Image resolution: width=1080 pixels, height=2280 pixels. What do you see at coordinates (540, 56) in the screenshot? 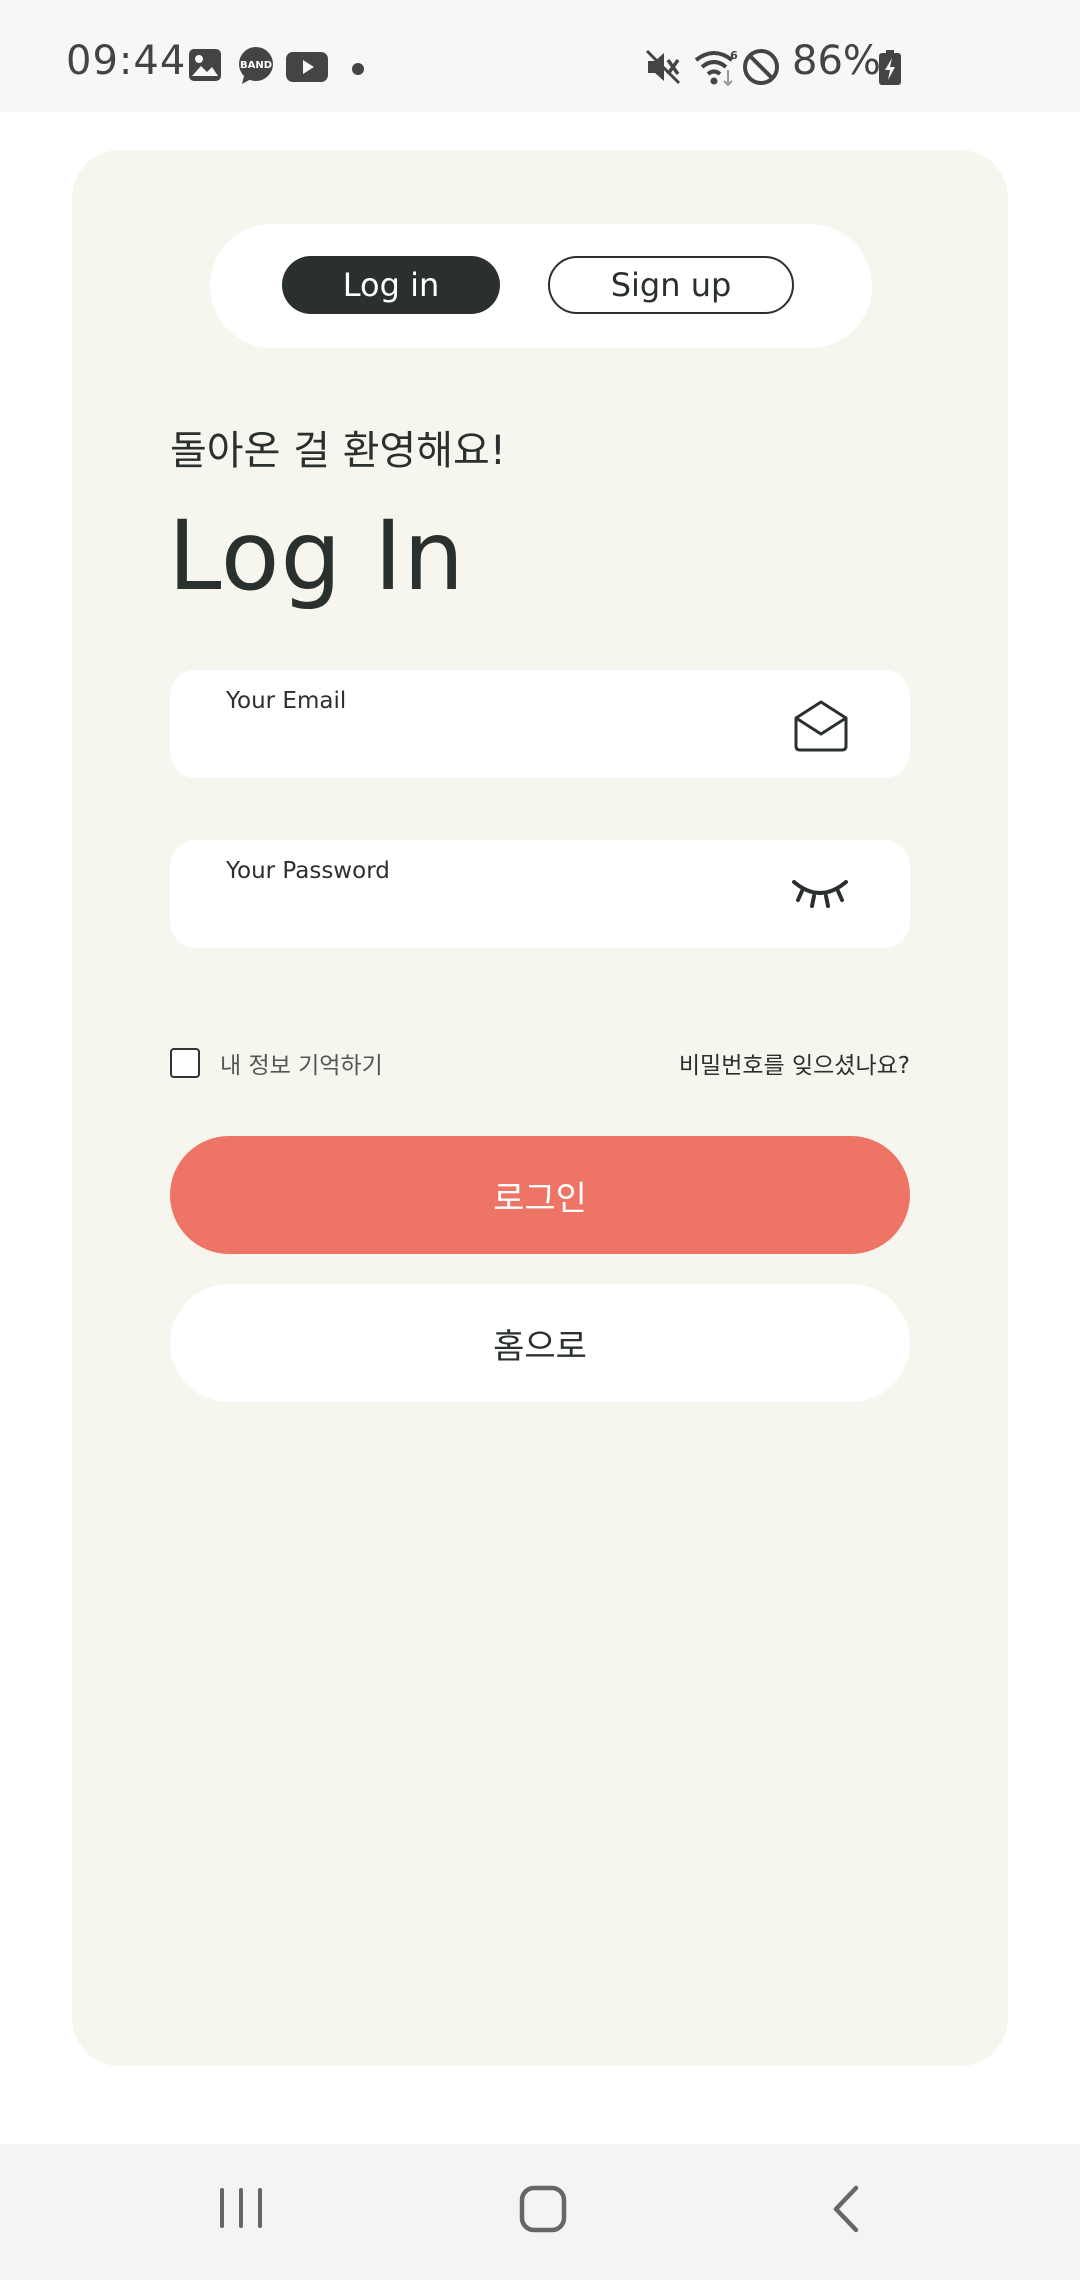
I see `status-bar: 09:44 BAND 6 86%` at bounding box center [540, 56].